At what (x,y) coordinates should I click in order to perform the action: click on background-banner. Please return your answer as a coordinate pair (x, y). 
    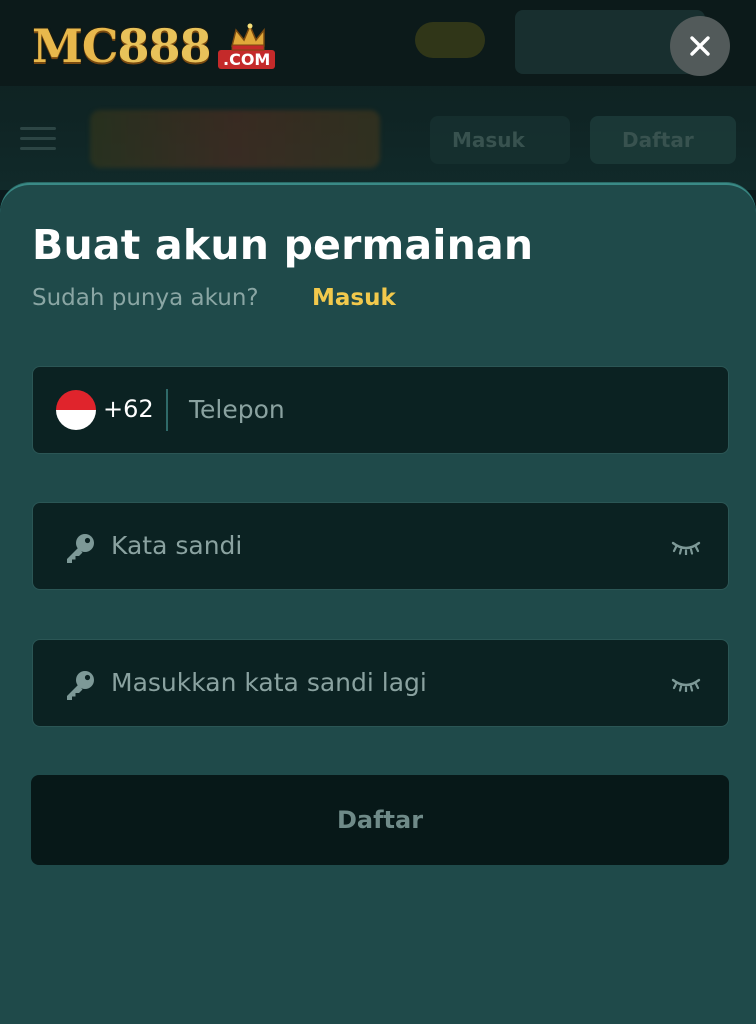
    Looking at the image, I should click on (450, 40).